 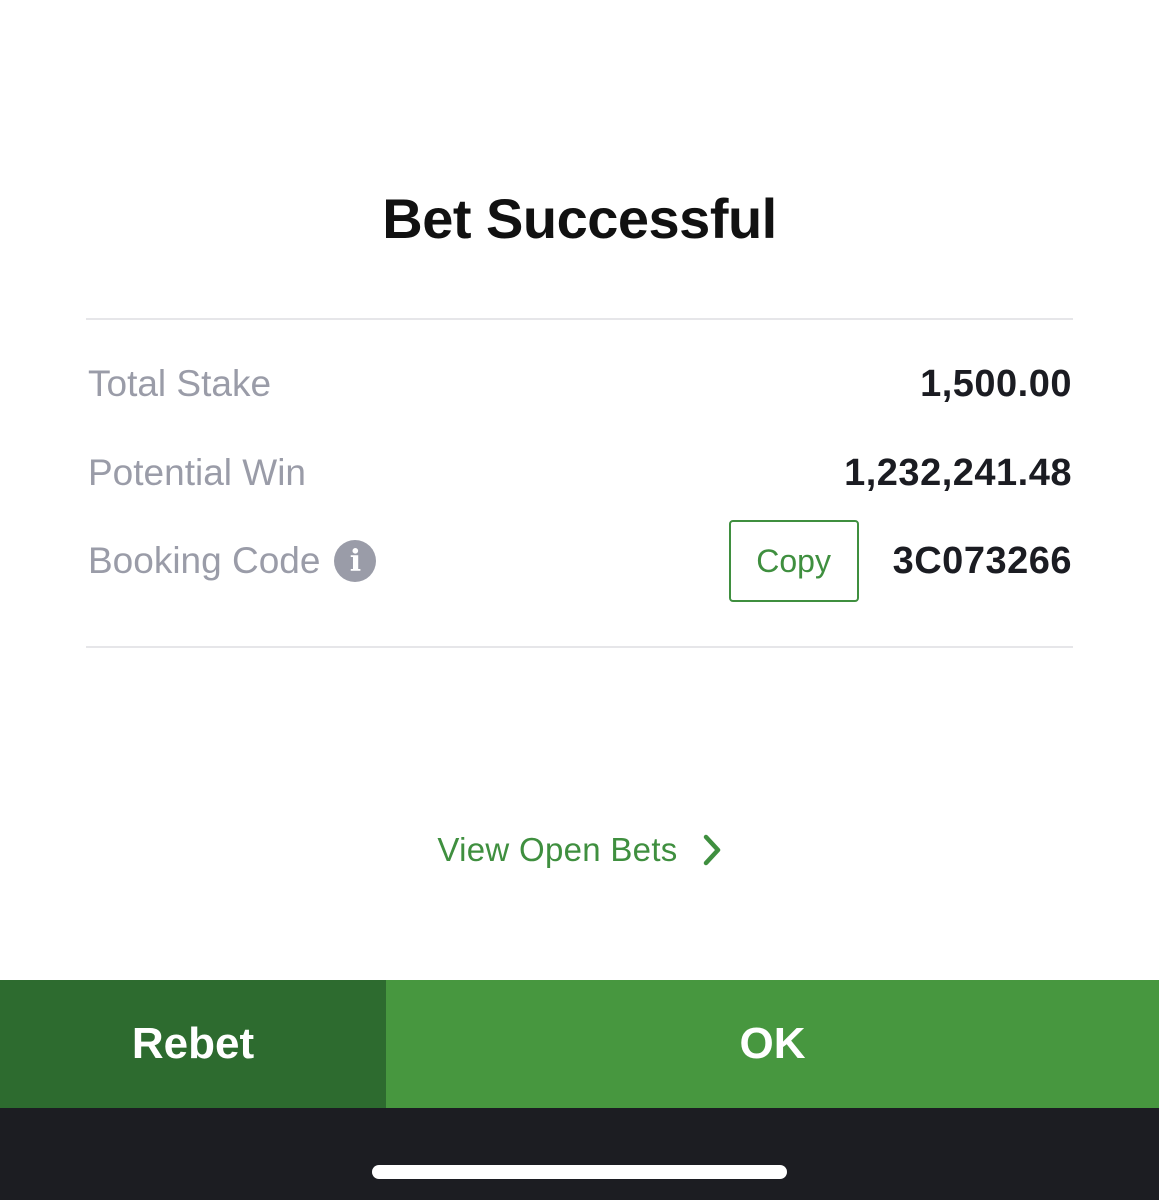 I want to click on top-divider, so click(x=579, y=319).